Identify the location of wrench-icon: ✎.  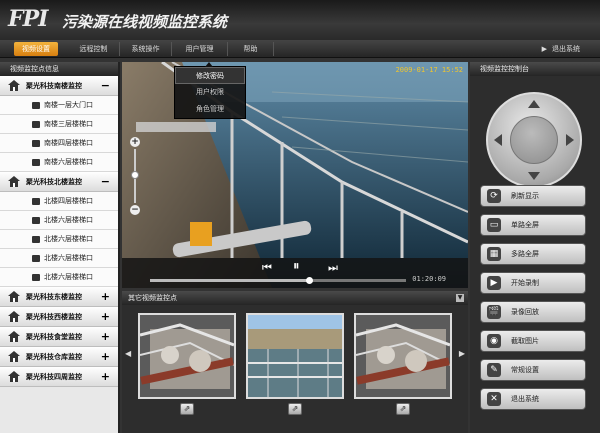
(494, 370).